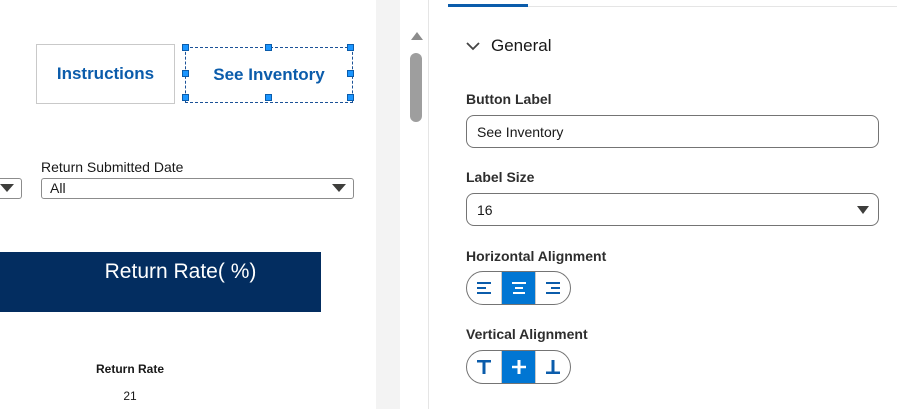 This screenshot has height=409, width=897. What do you see at coordinates (197, 188) in the screenshot?
I see `return-date-select: All` at bounding box center [197, 188].